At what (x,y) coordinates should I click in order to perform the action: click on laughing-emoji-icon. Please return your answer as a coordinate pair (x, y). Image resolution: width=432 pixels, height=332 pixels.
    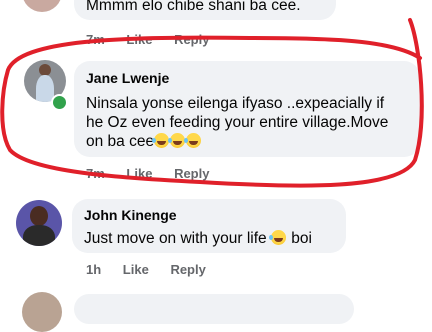
    Looking at the image, I should click on (277, 237).